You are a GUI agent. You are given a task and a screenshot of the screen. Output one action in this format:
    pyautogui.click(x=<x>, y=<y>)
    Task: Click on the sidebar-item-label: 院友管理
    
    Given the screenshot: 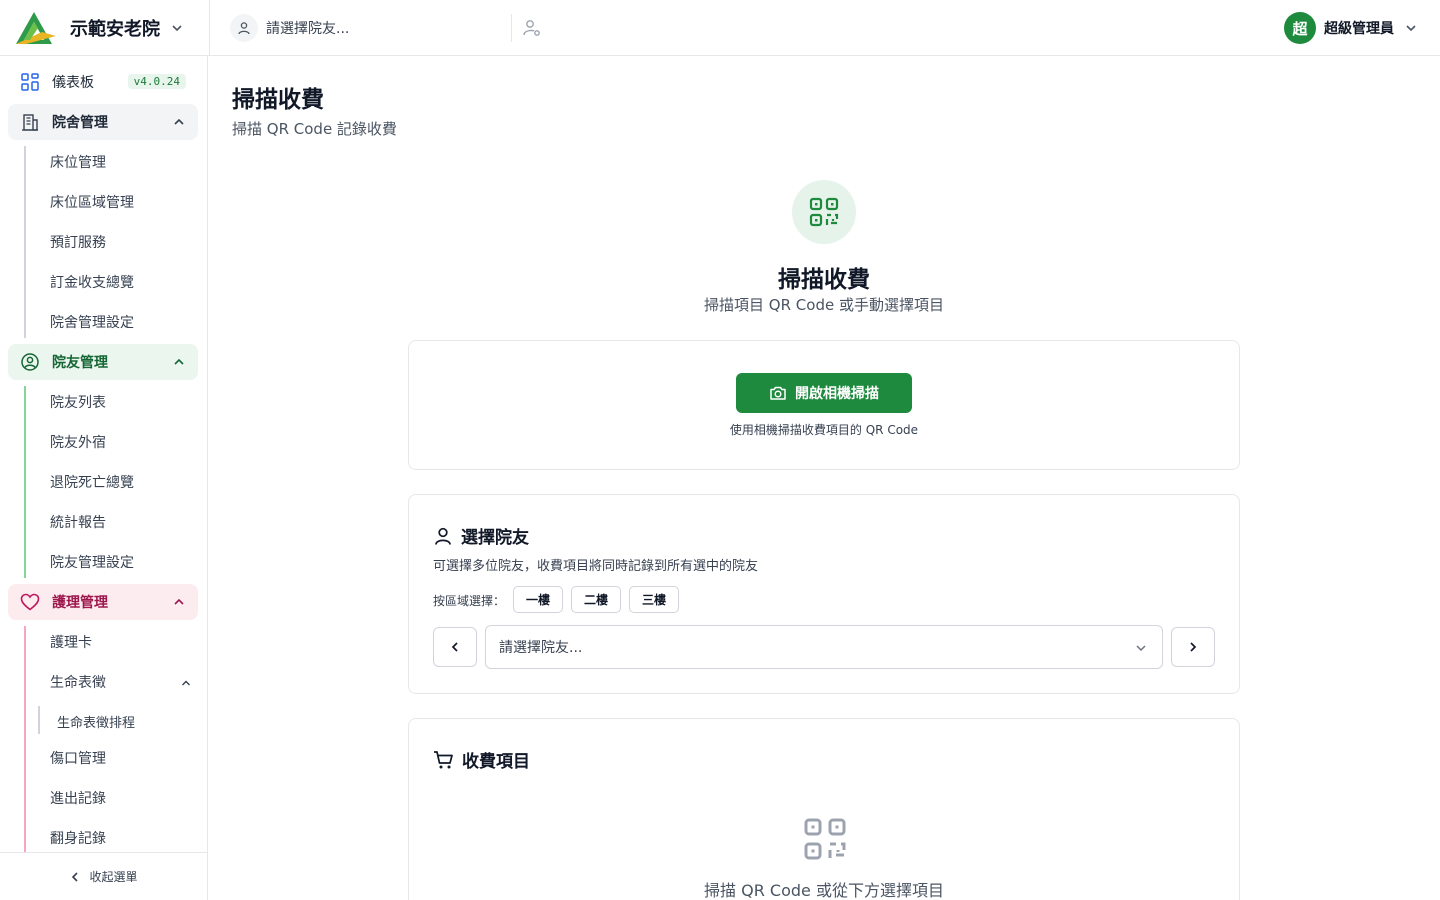 What is the action you would take?
    pyautogui.click(x=80, y=363)
    